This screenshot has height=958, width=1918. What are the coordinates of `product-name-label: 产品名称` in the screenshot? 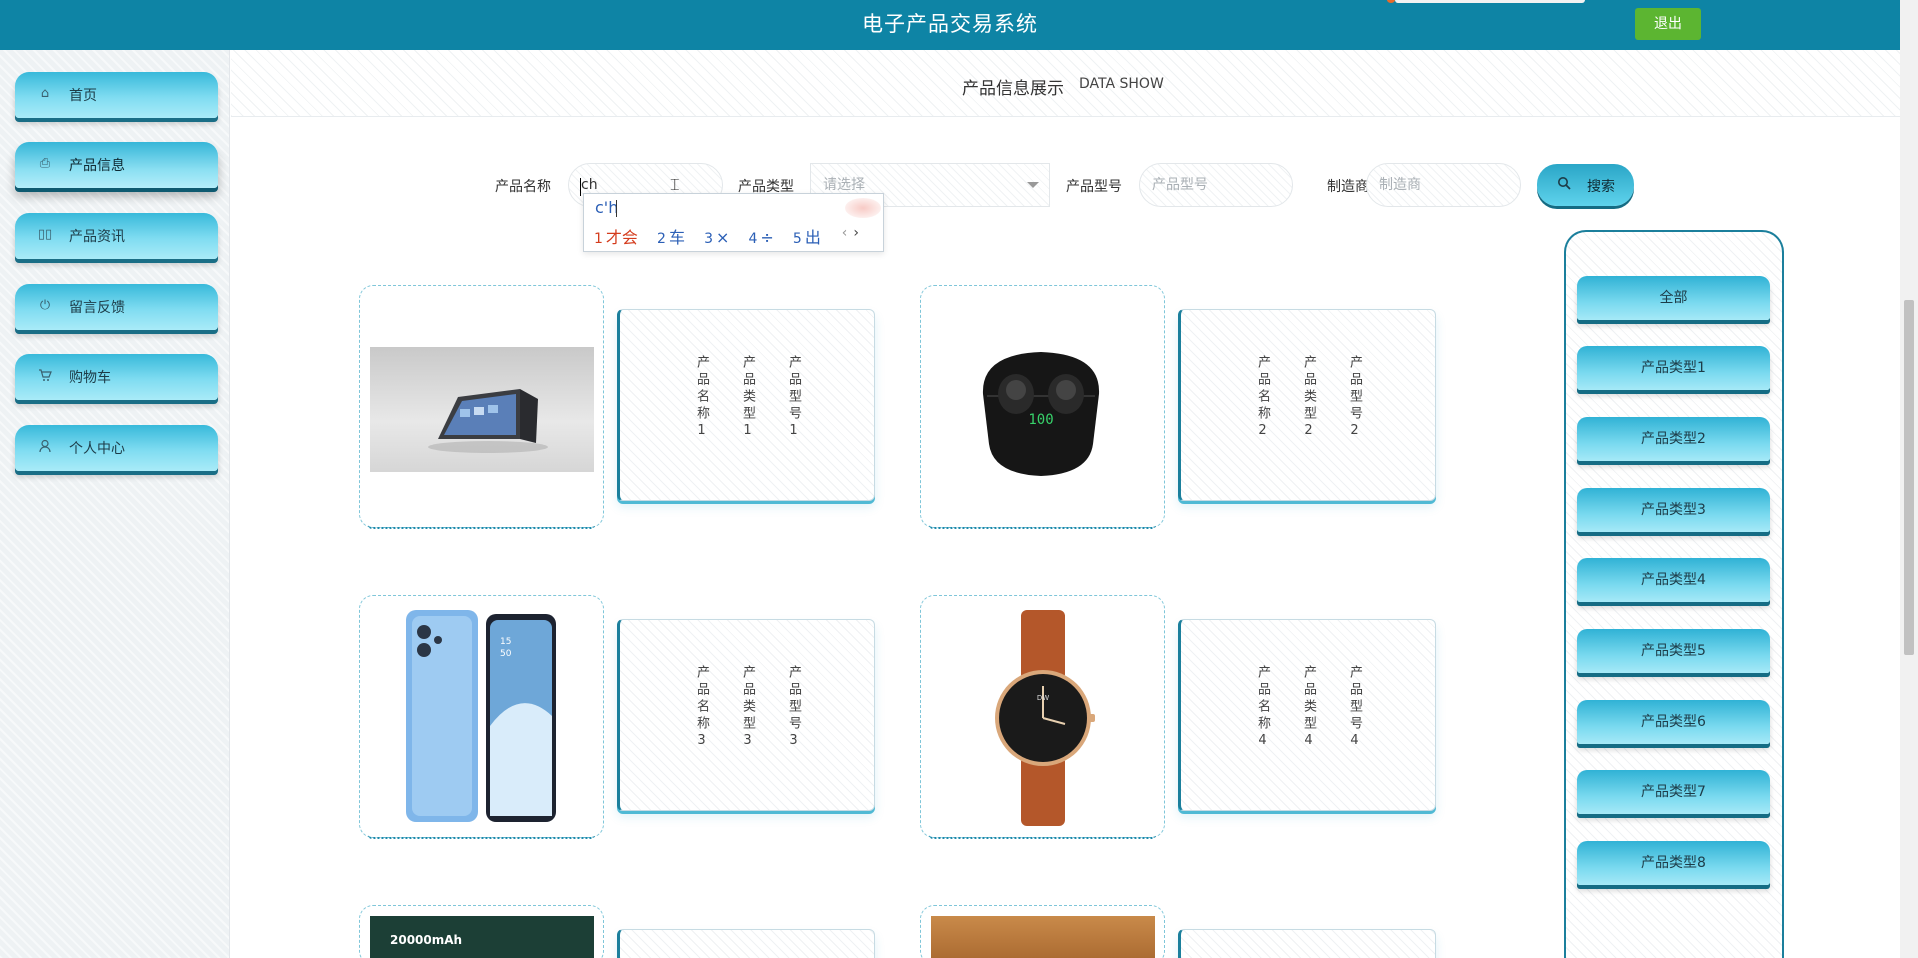 It's located at (523, 187).